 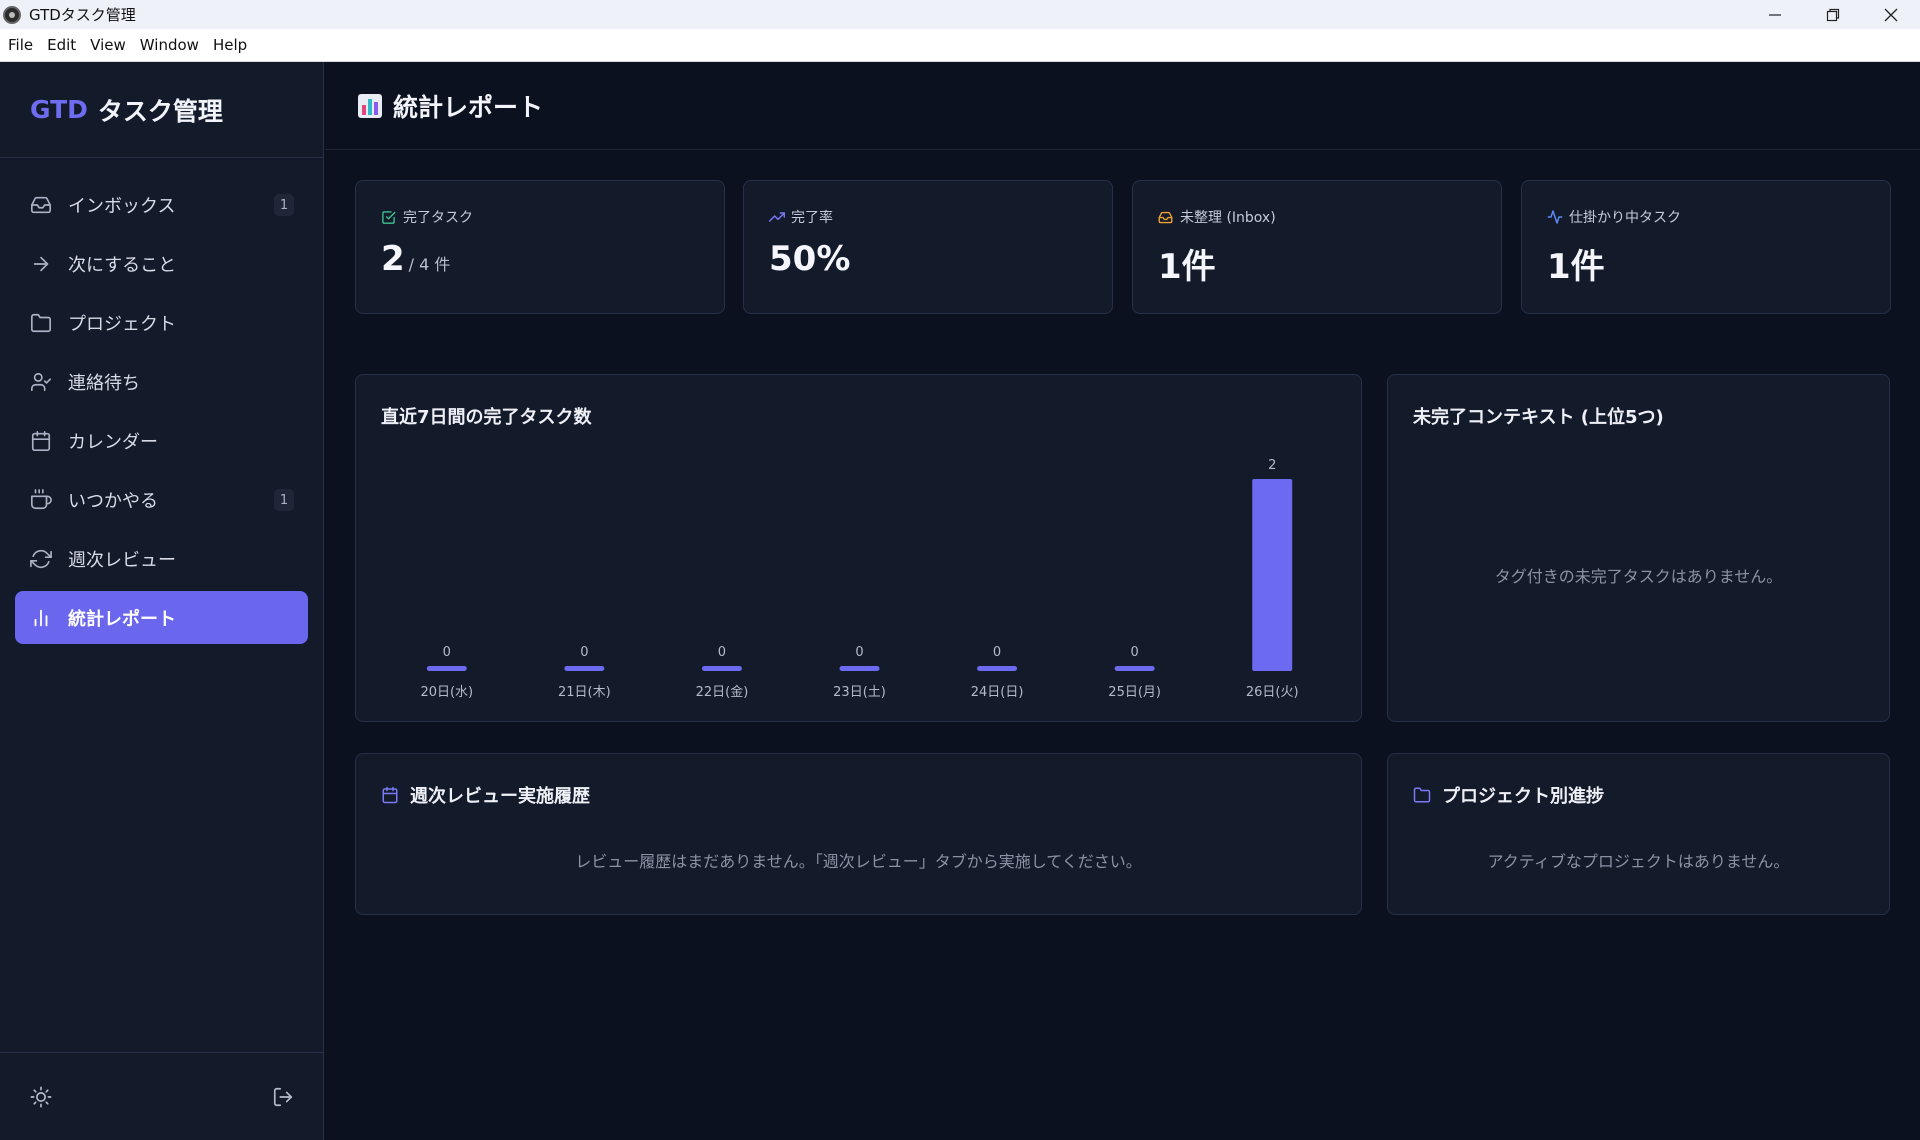 What do you see at coordinates (41, 500) in the screenshot?
I see `coffee-icon` at bounding box center [41, 500].